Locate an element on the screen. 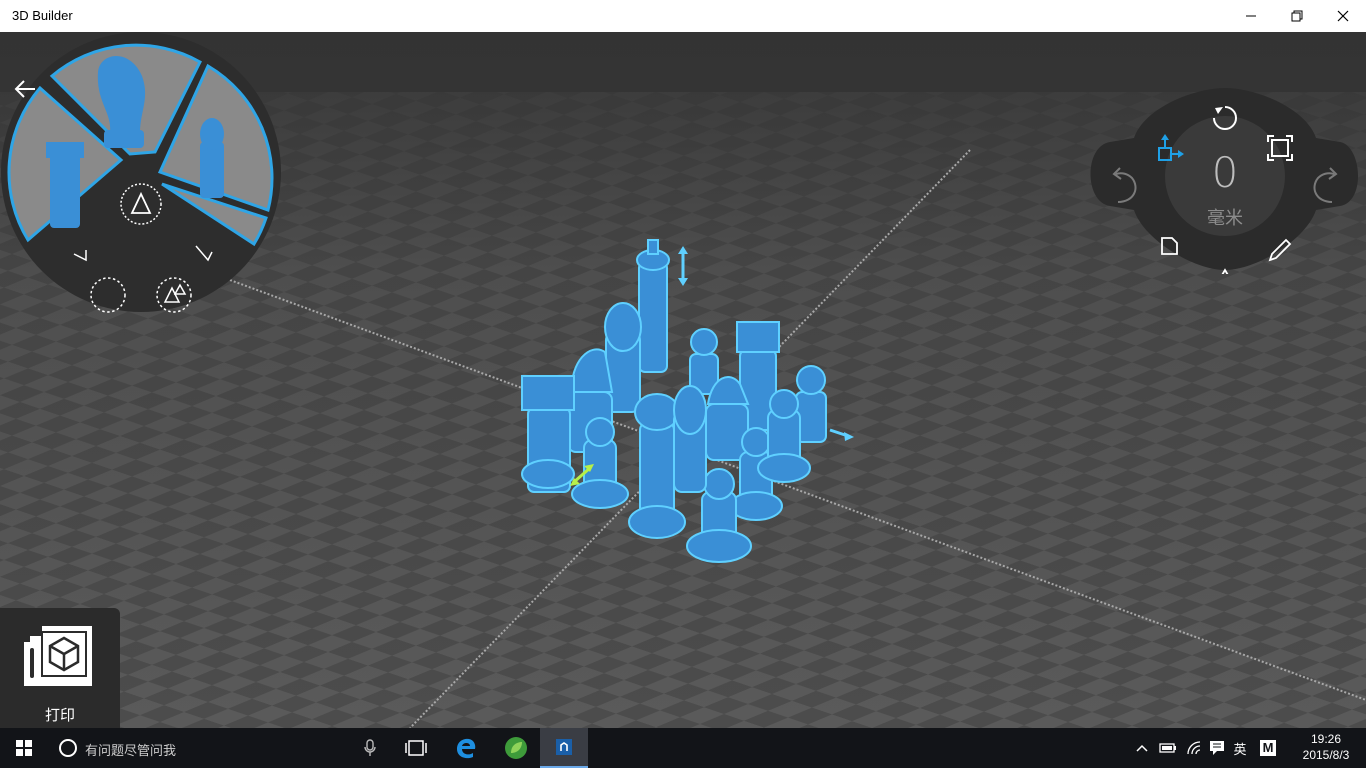 This screenshot has height=768, width=1366. edge-icon is located at coordinates (466, 748).